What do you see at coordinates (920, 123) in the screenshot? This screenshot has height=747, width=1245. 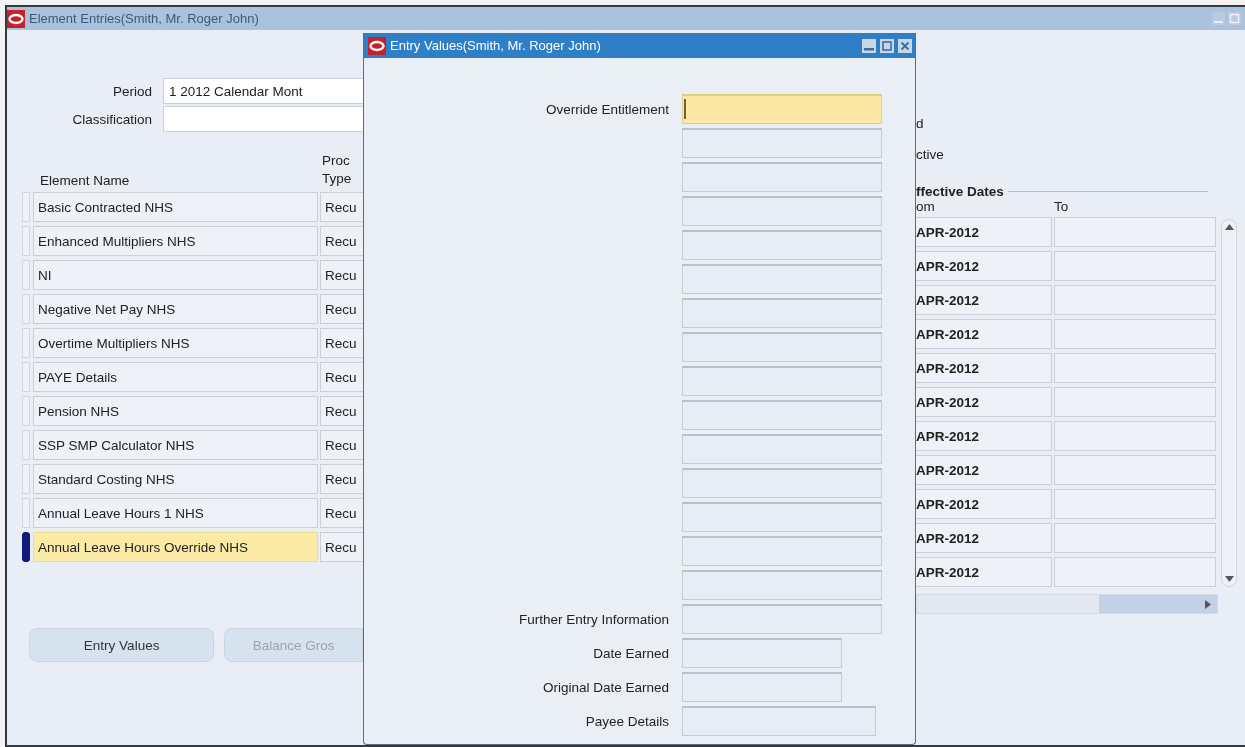 I see `label-text: d` at bounding box center [920, 123].